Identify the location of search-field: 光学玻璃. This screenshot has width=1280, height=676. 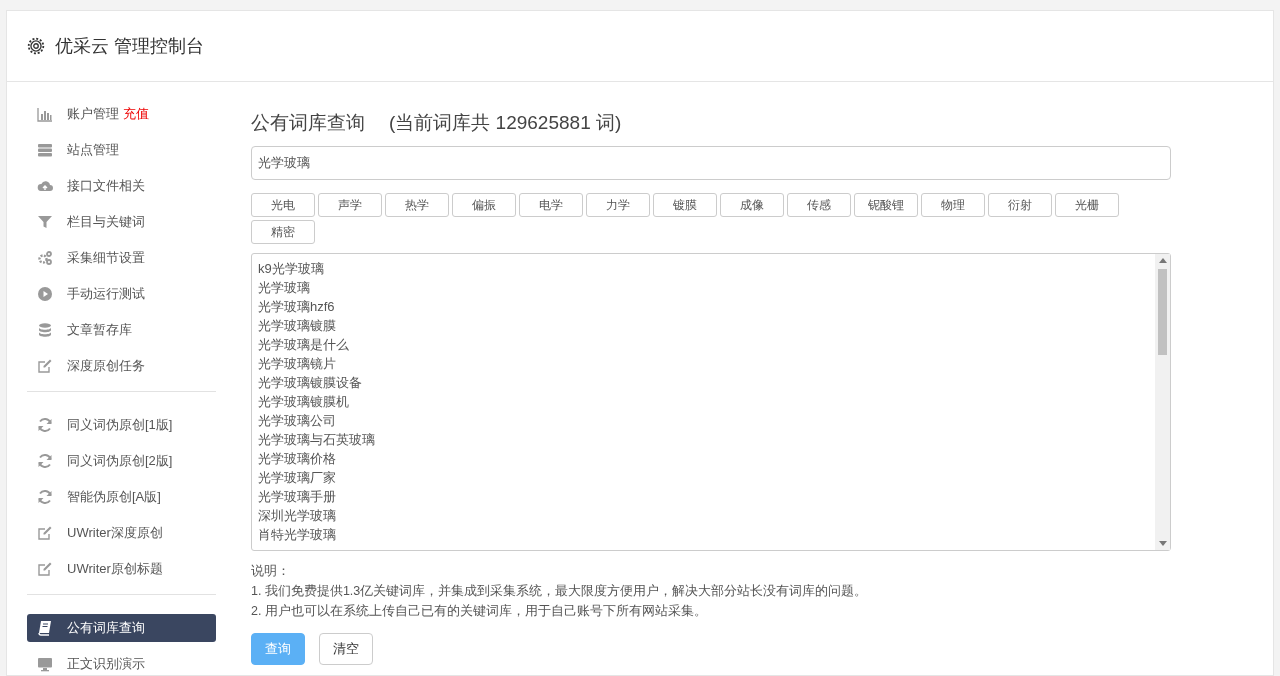
(711, 163).